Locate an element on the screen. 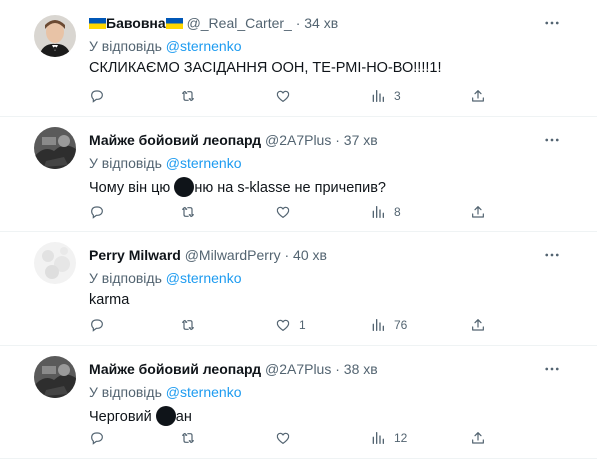 This screenshot has height=459, width=597. view-count: 12 is located at coordinates (401, 438).